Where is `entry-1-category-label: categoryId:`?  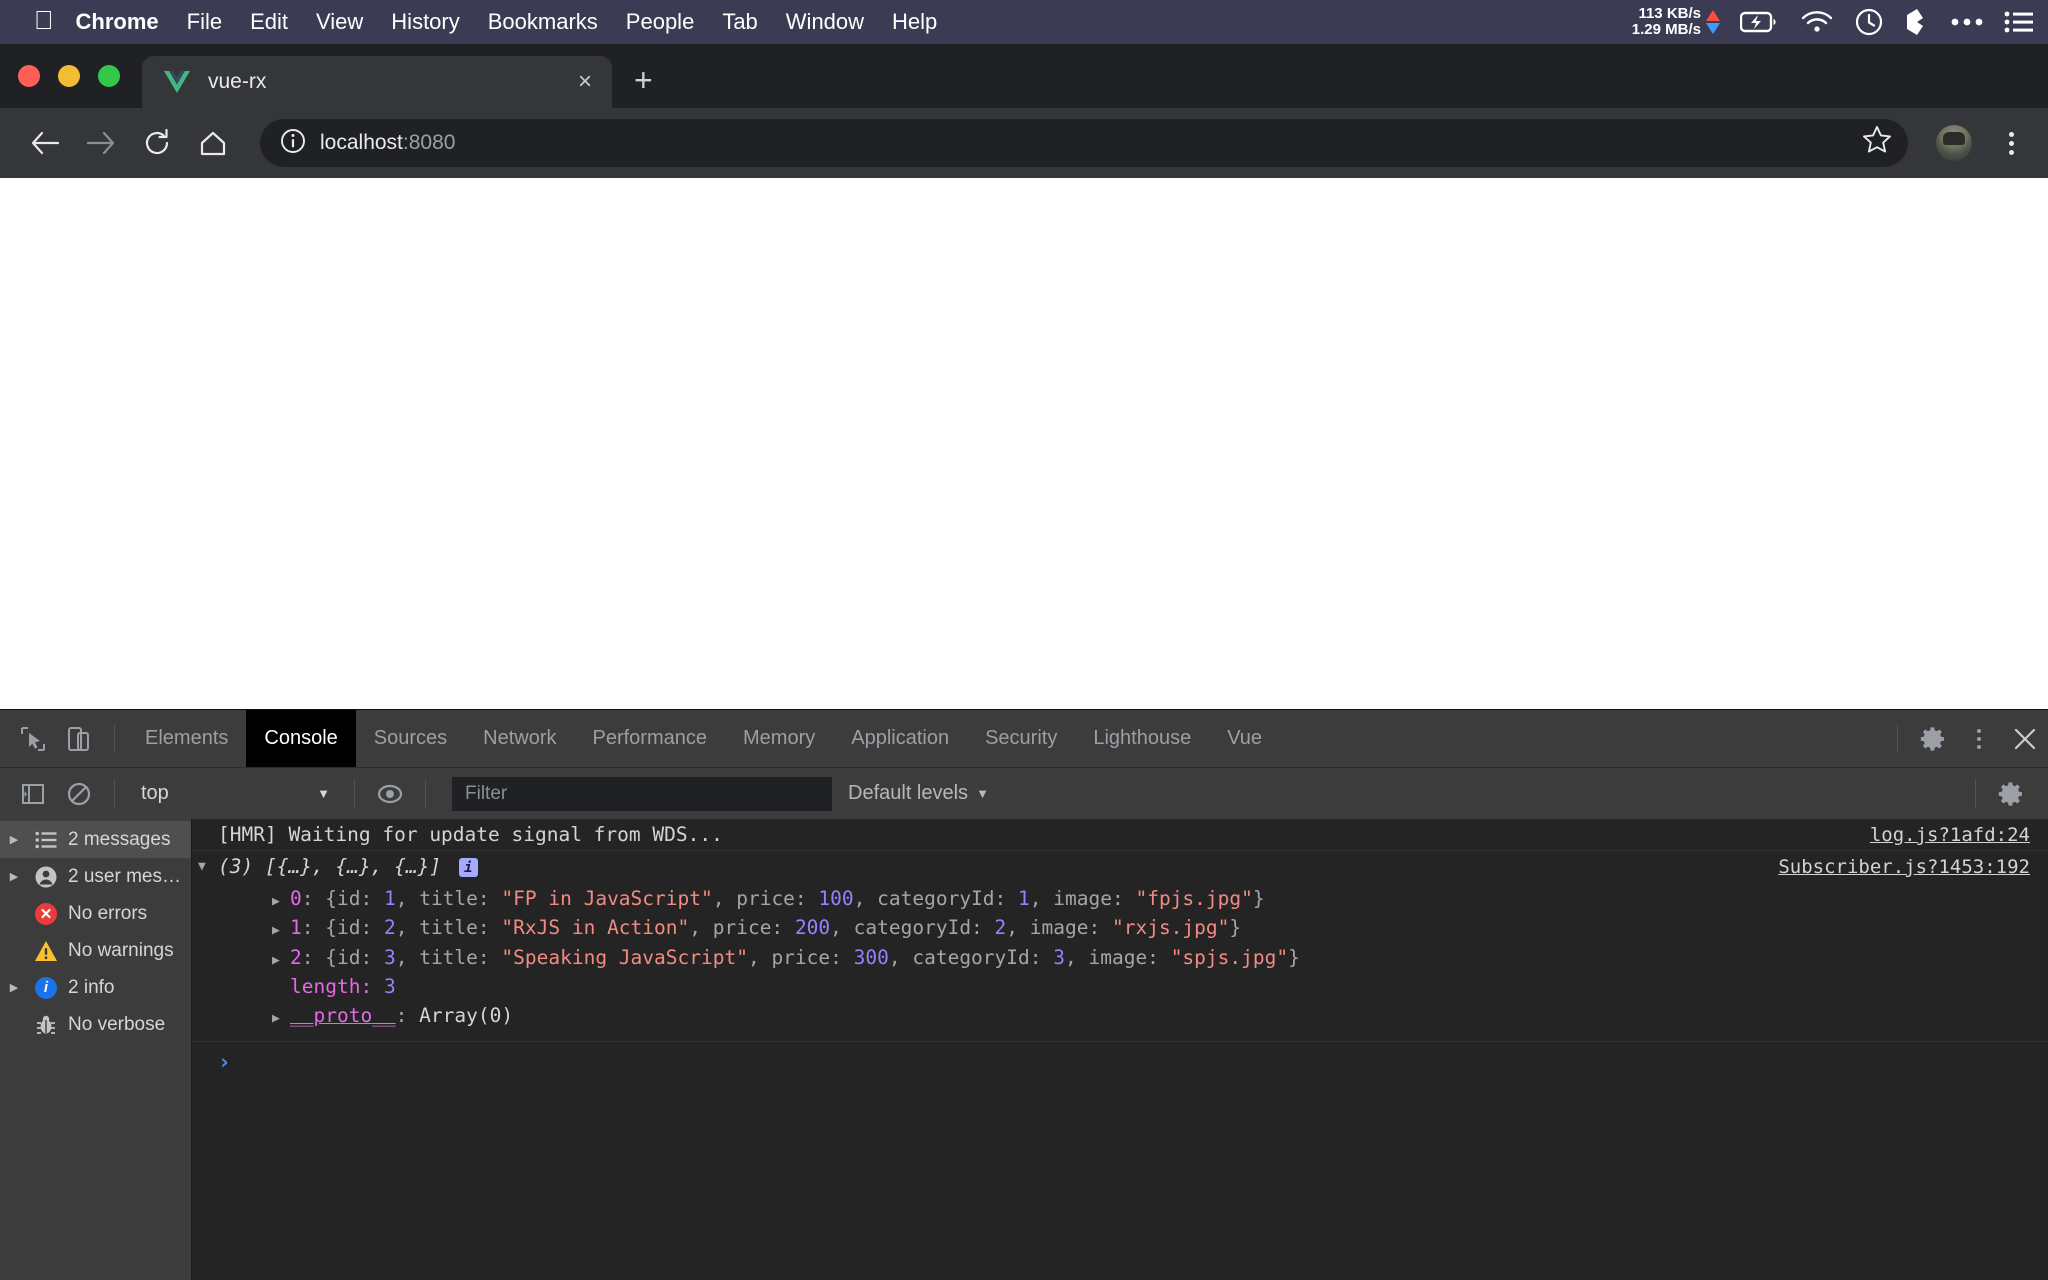 entry-1-category-label: categoryId: is located at coordinates (918, 928).